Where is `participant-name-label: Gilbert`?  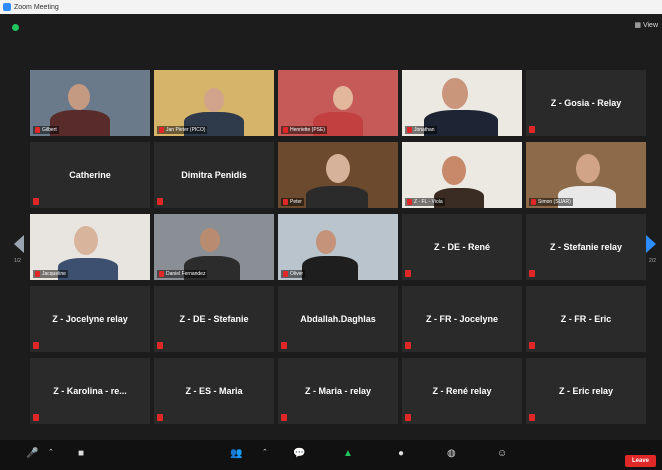
participant-name-label: Gilbert is located at coordinates (46, 130).